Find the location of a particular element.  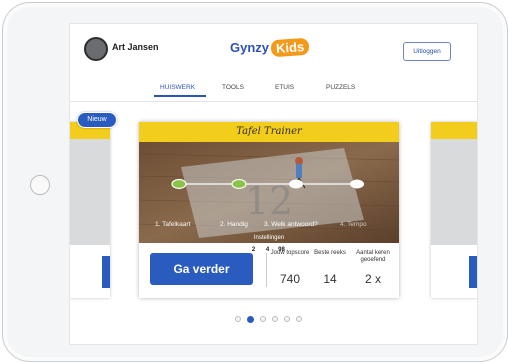

header-divider is located at coordinates (273, 101).